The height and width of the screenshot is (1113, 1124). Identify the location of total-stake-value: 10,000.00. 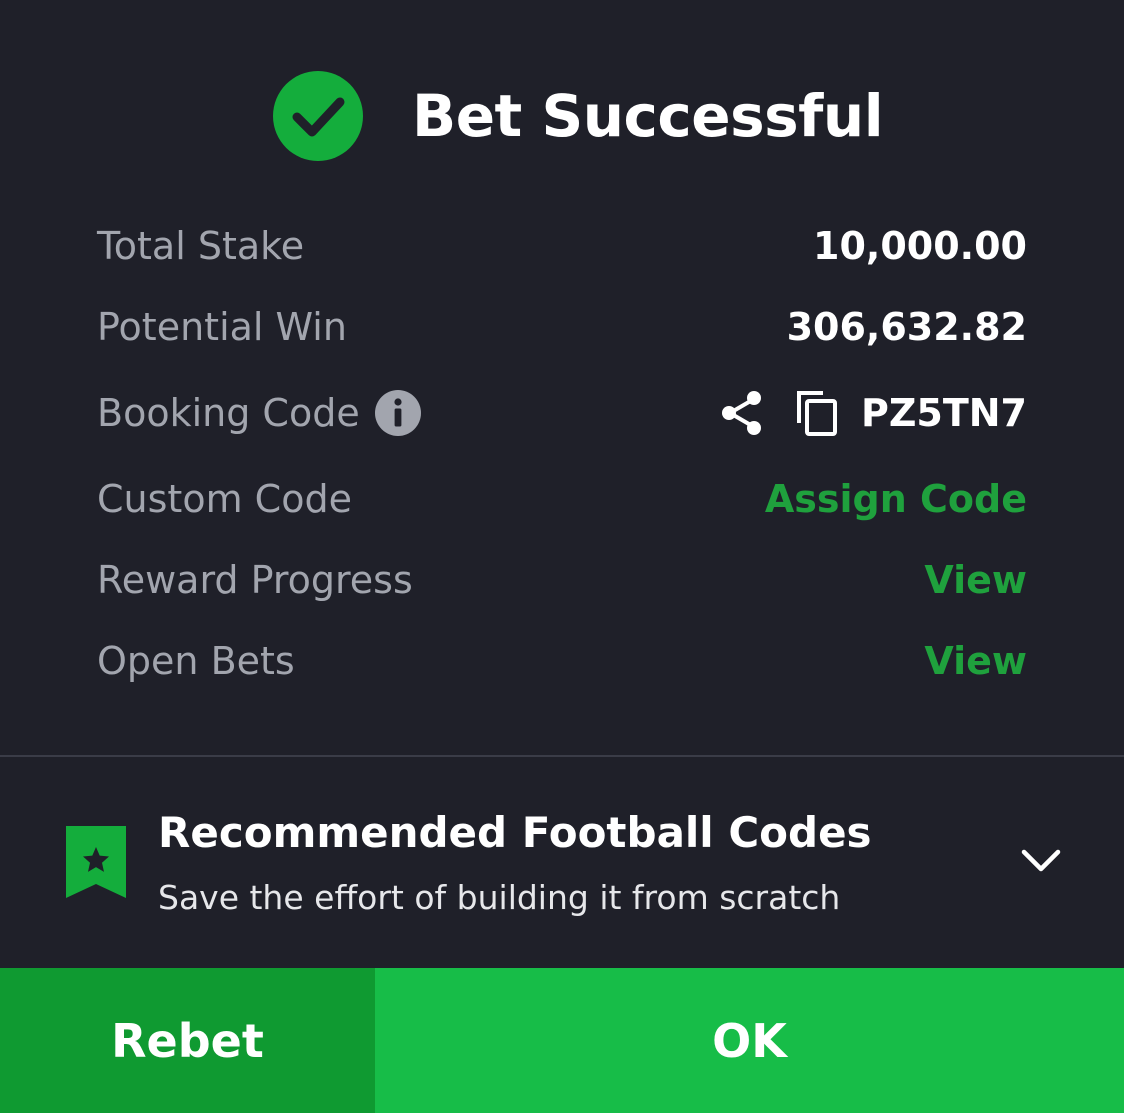
(920, 246).